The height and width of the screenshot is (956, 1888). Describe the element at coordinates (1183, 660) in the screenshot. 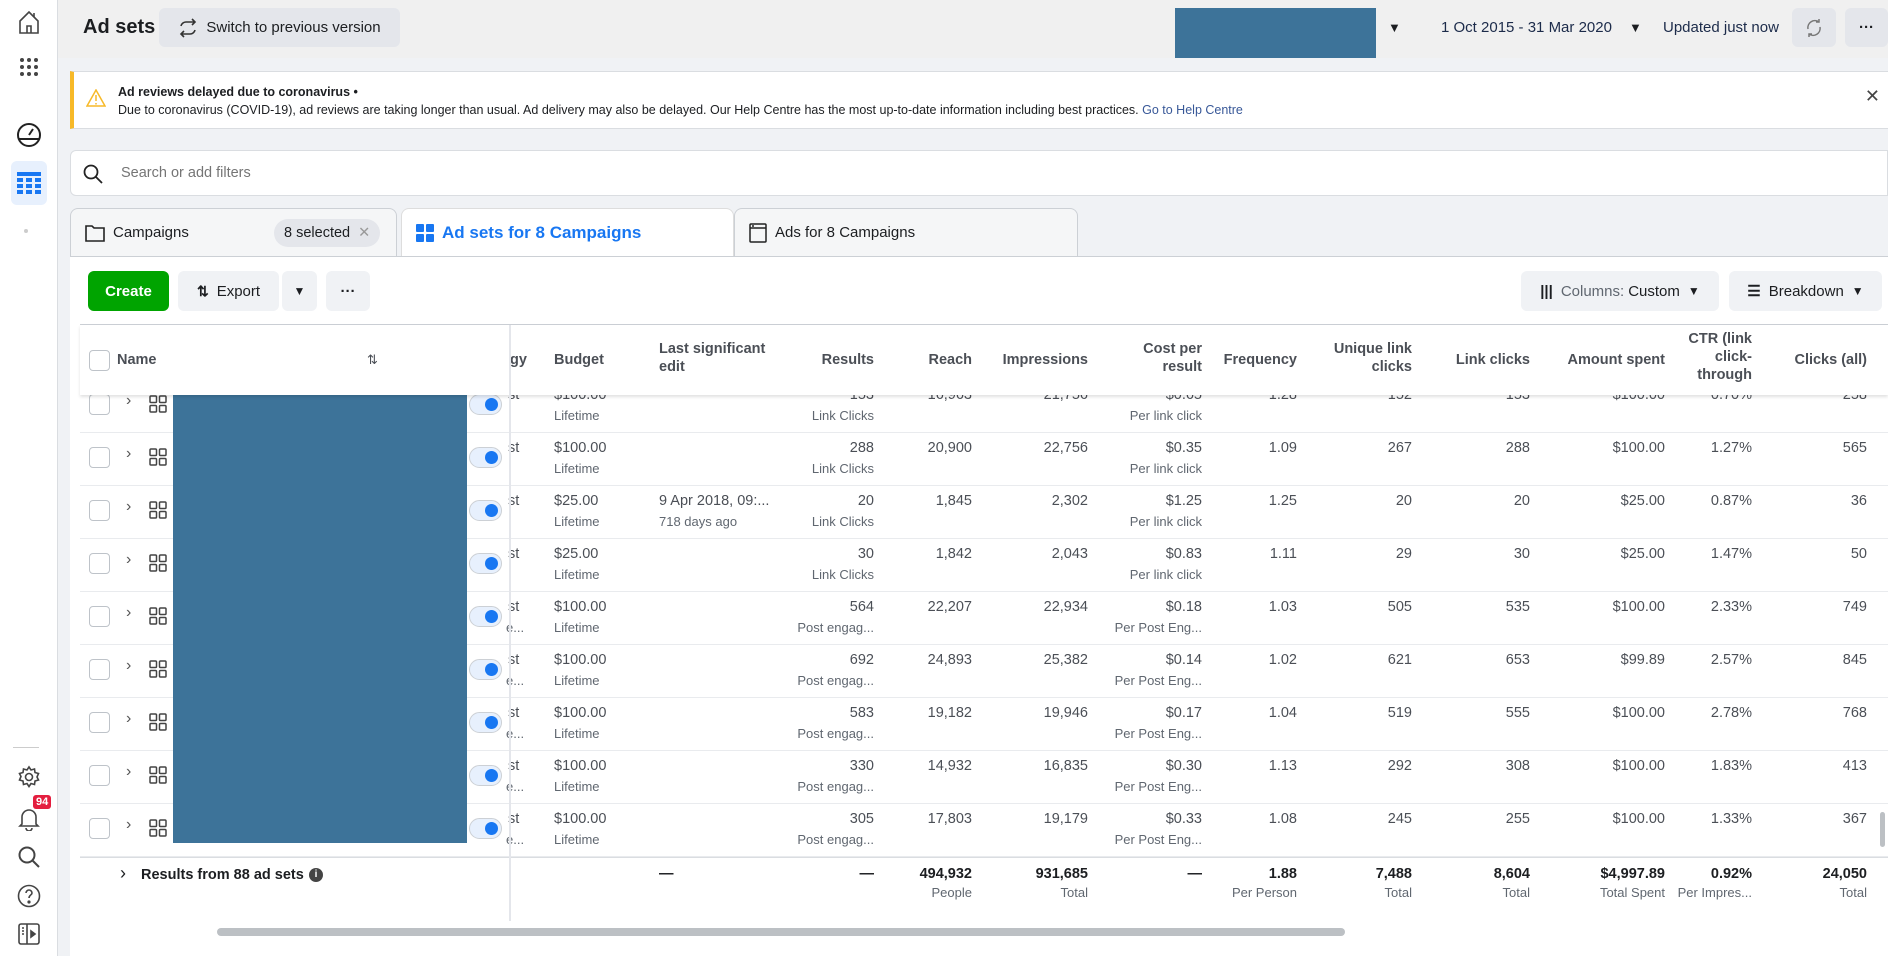

I see `cell-cost: $0.14` at that location.